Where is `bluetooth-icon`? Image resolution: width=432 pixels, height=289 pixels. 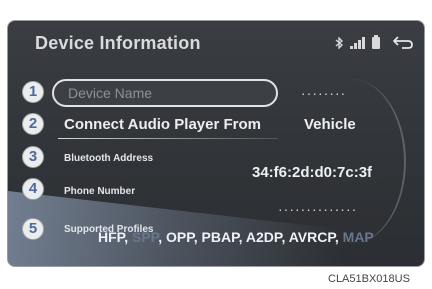 bluetooth-icon is located at coordinates (339, 44).